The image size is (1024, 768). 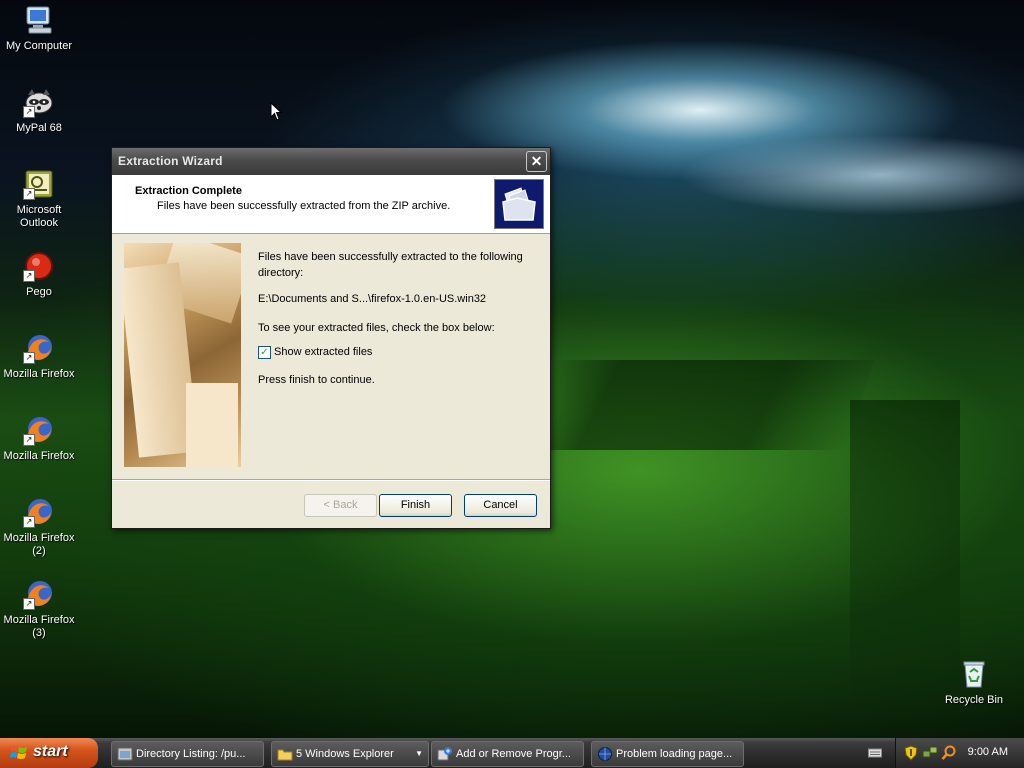 What do you see at coordinates (930, 754) in the screenshot?
I see `network-icon` at bounding box center [930, 754].